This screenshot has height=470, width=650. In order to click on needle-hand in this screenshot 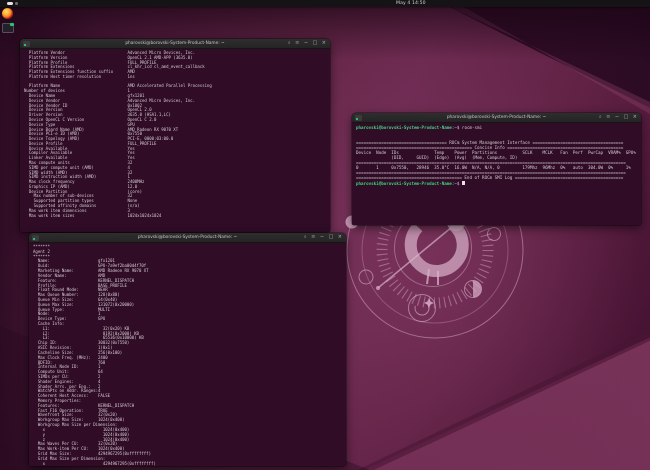, I will do `click(418, 255)`.